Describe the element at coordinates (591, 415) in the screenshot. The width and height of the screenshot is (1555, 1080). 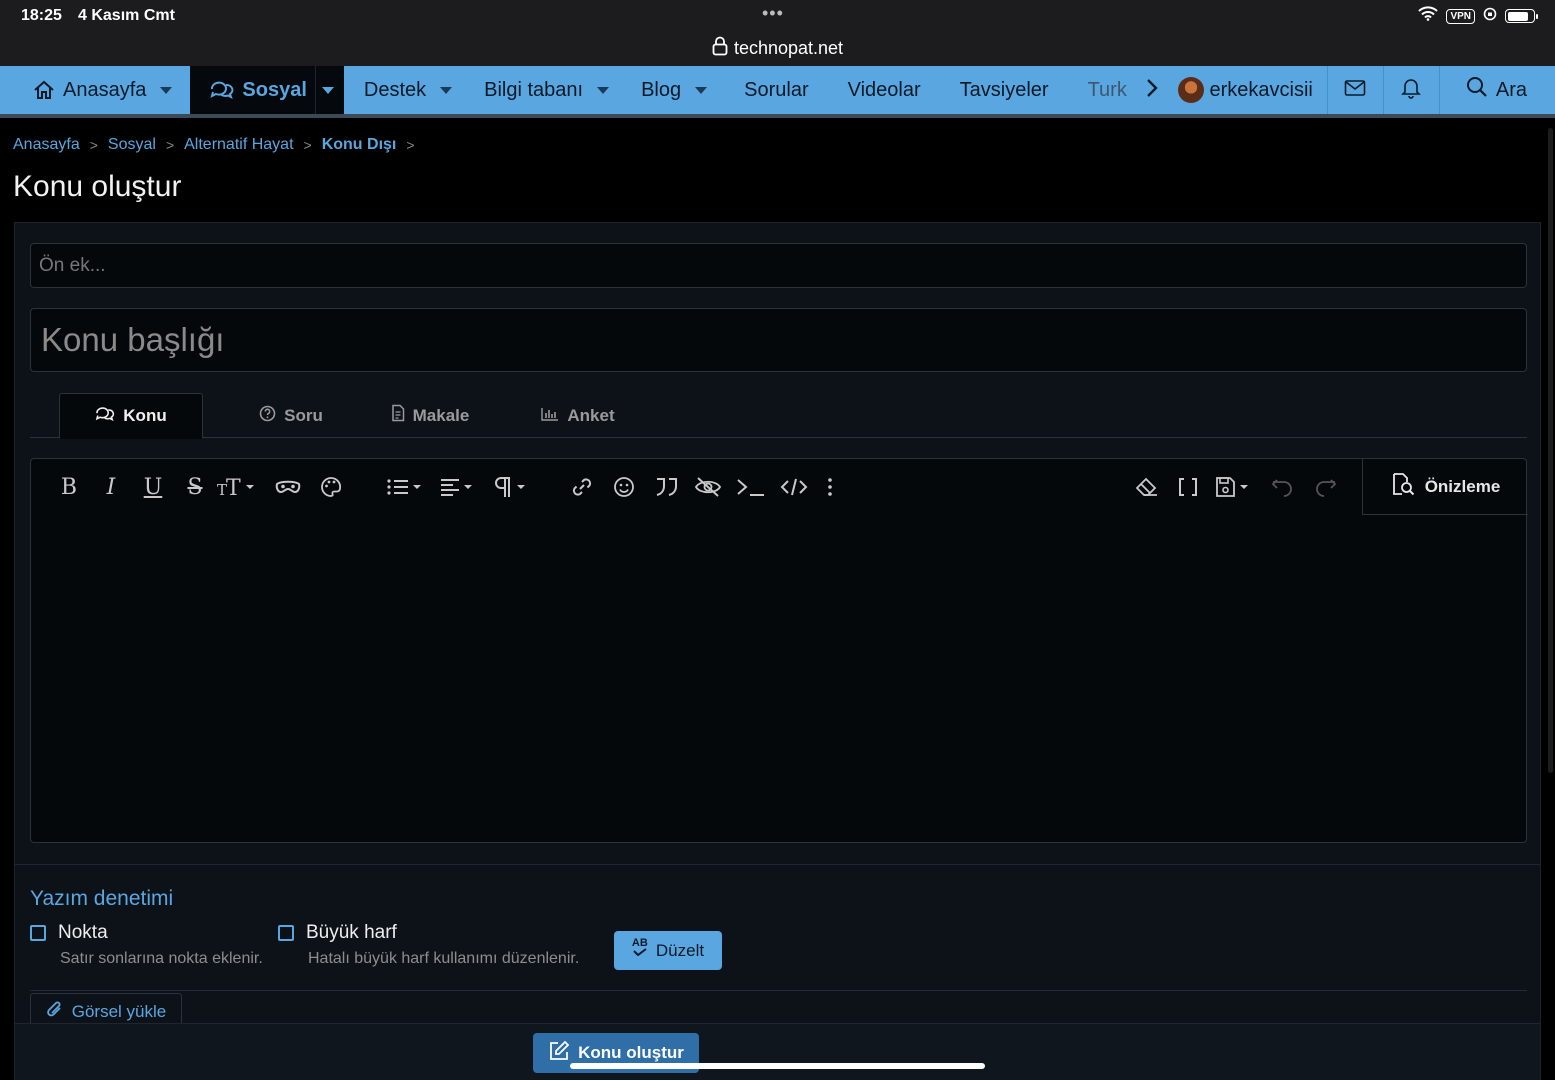
I see `tab-label: Anket` at that location.